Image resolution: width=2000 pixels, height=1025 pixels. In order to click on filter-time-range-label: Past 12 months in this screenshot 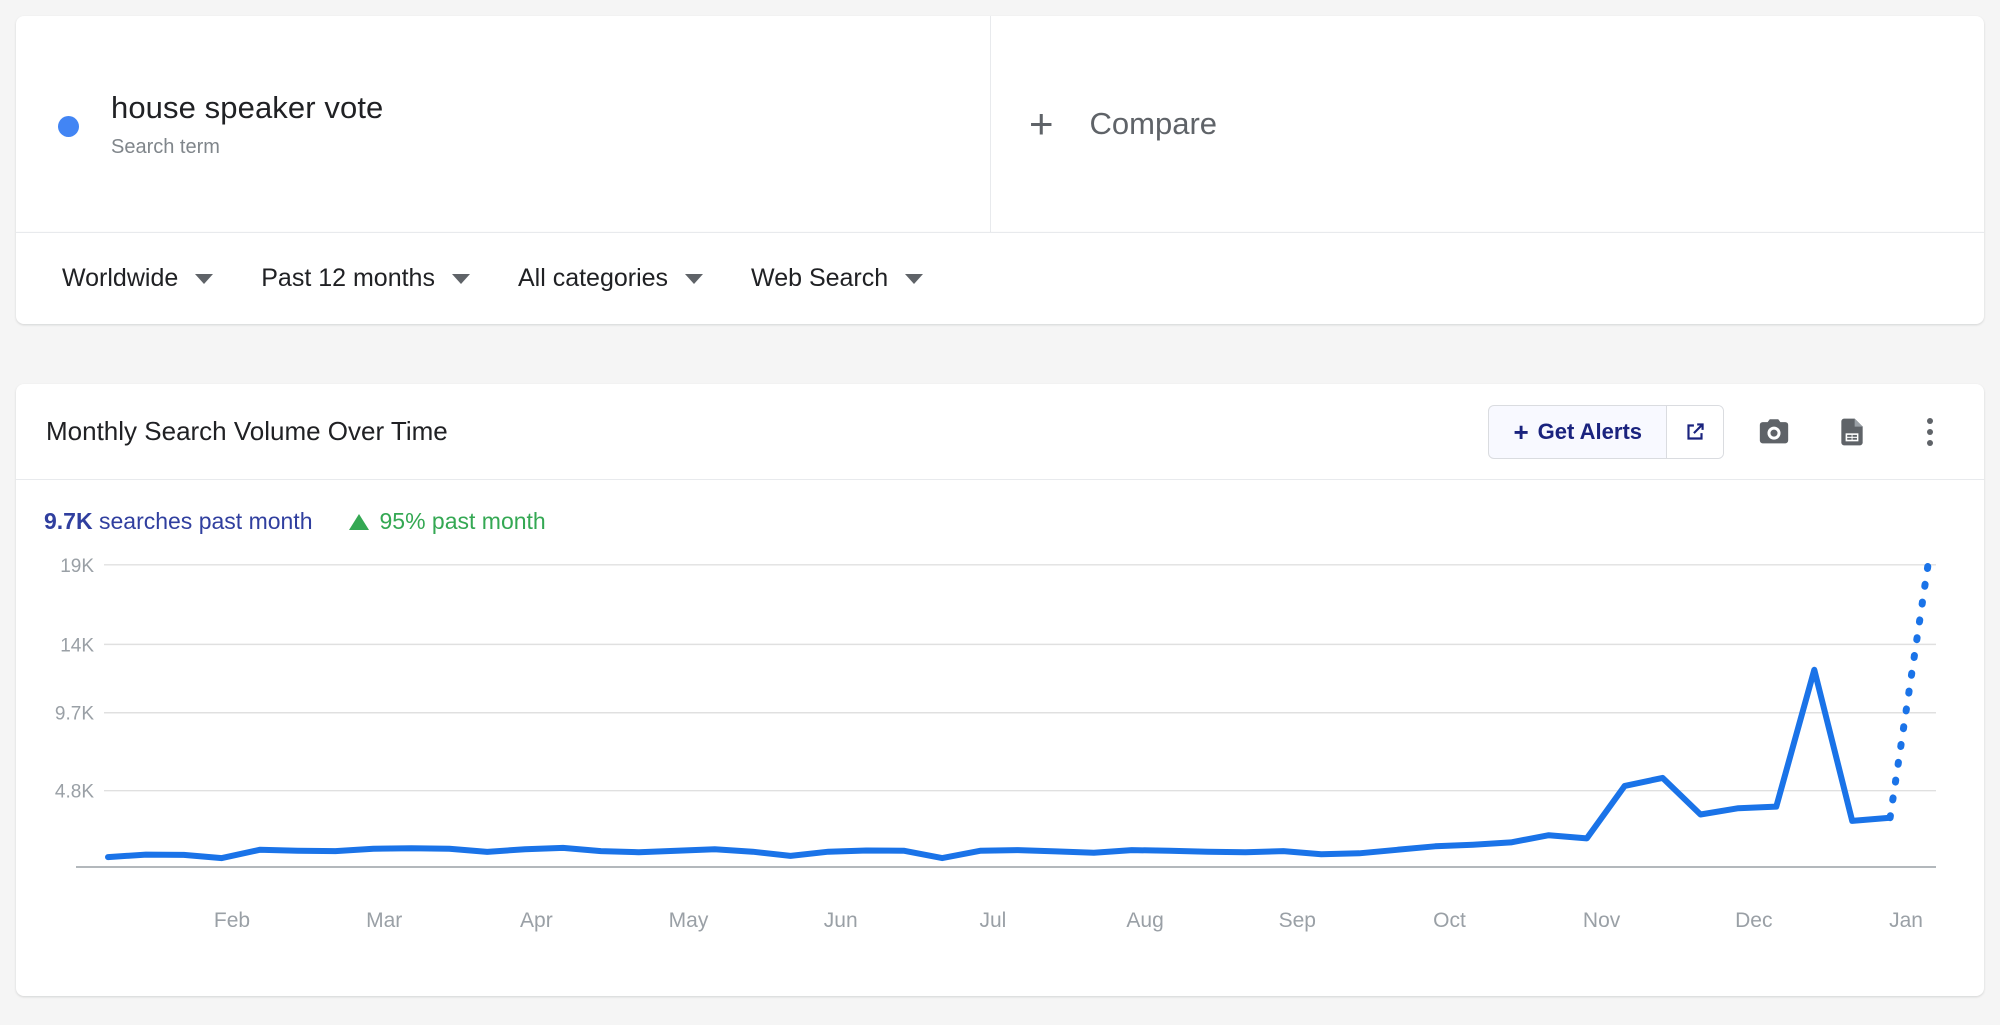, I will do `click(348, 278)`.